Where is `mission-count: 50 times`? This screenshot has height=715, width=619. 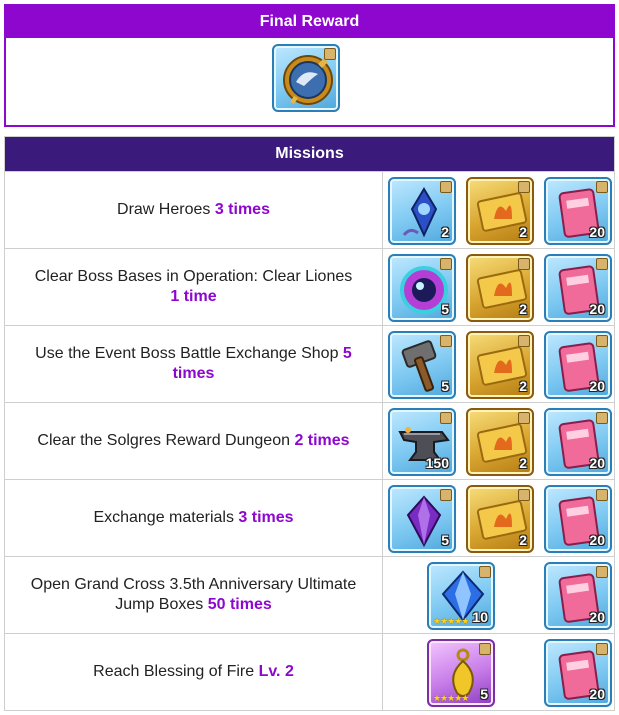 mission-count: 50 times is located at coordinates (239, 604).